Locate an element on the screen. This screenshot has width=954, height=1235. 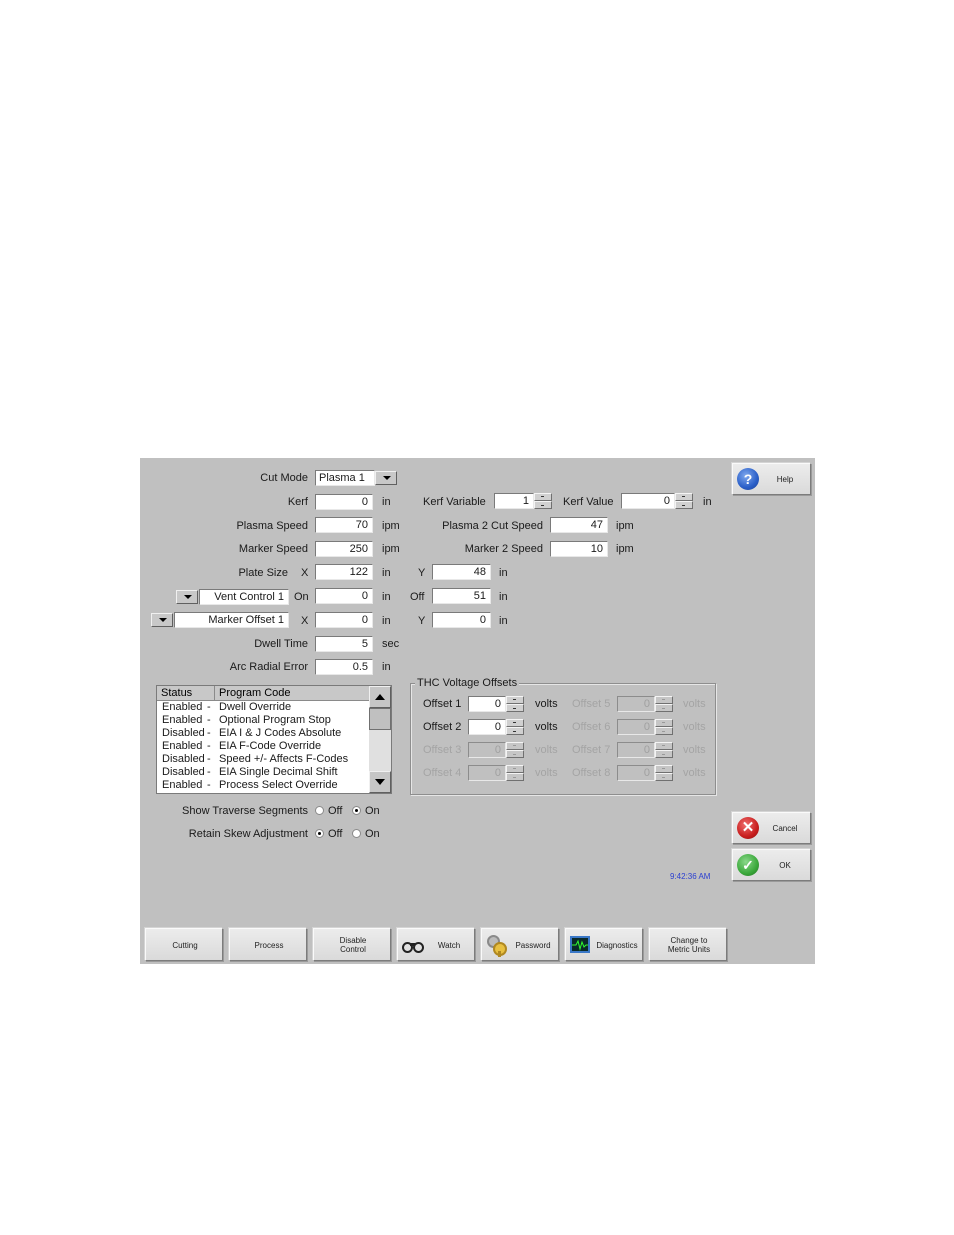
softkey-watch: Watch is located at coordinates (436, 944).